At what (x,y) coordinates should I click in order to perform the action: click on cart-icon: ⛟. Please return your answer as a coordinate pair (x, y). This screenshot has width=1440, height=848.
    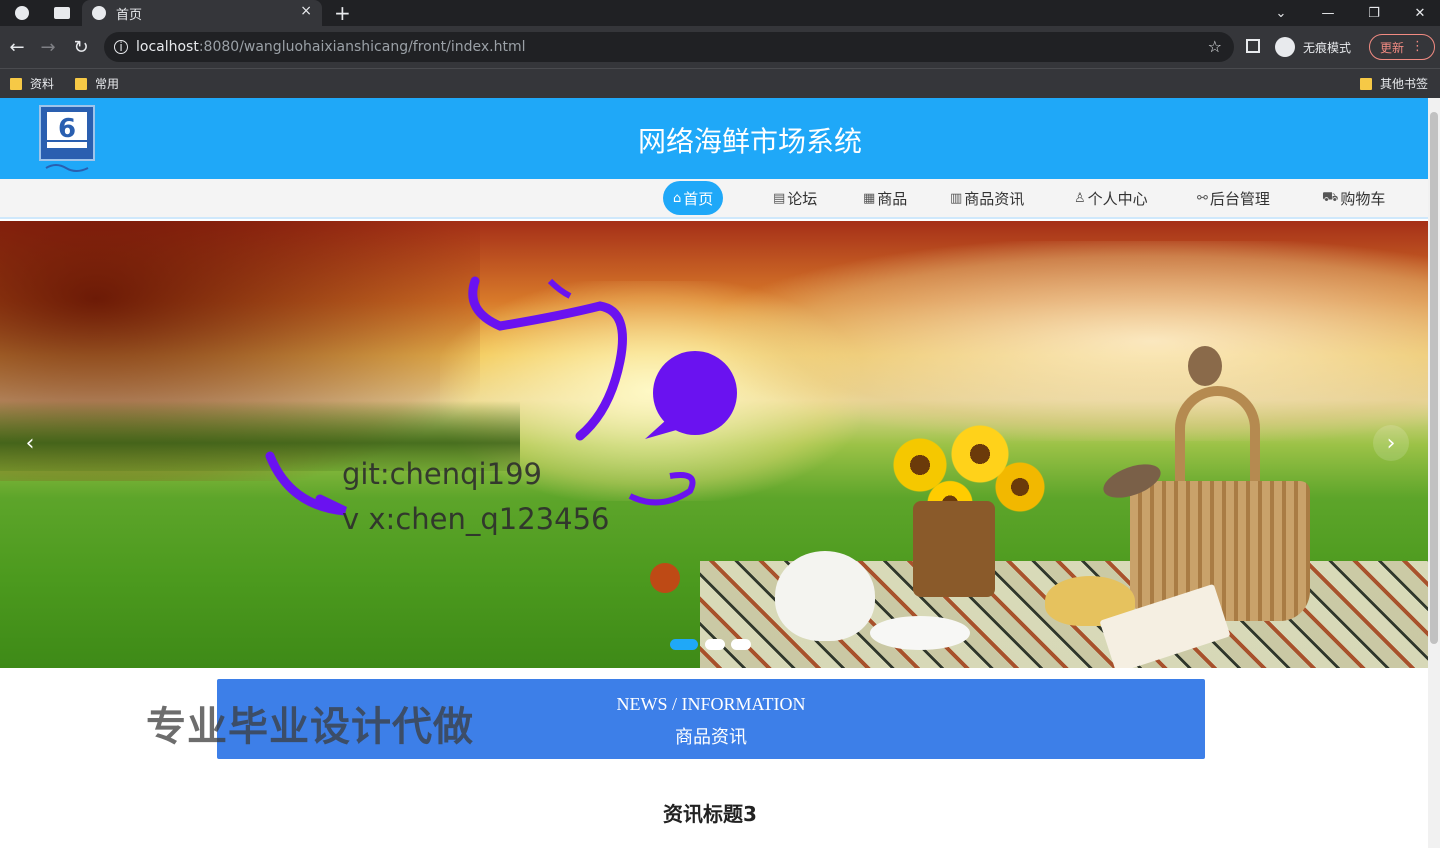
    Looking at the image, I should click on (1330, 197).